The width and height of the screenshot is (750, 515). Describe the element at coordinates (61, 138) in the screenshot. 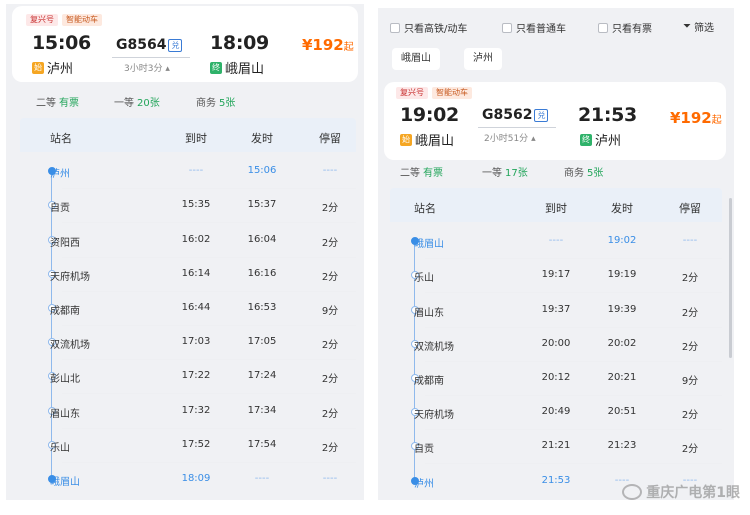

I see `header-name: 站名` at that location.